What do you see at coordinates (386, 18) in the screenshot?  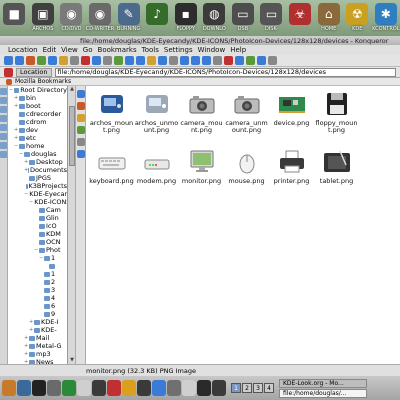 I see `desktop-icon: ✱ KCONTROL` at bounding box center [386, 18].